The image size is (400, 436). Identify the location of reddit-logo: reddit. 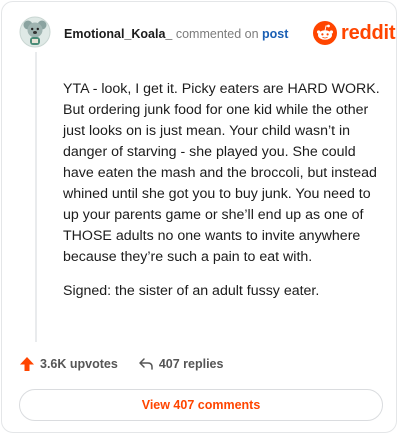
(354, 33).